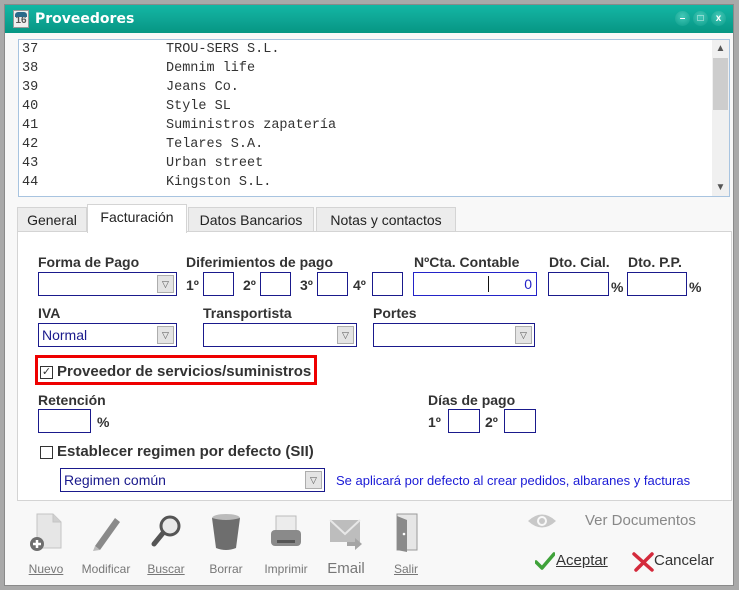 Image resolution: width=739 pixels, height=590 pixels. What do you see at coordinates (72, 400) in the screenshot?
I see `retencion-label: Retención` at bounding box center [72, 400].